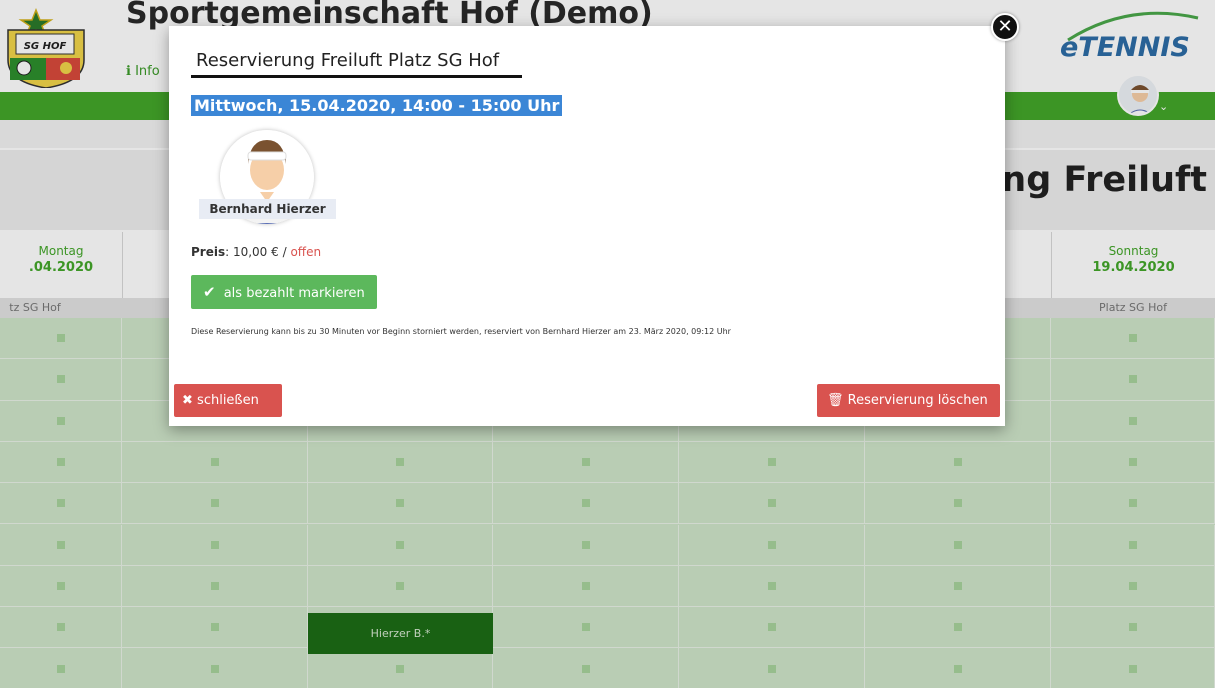 The height and width of the screenshot is (688, 1215). I want to click on title-underline, so click(356, 76).